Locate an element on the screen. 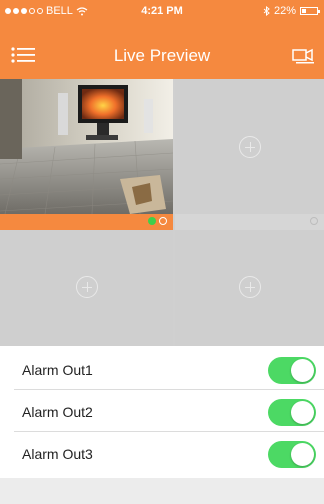 Image resolution: width=324 pixels, height=504 pixels. battery-icon is located at coordinates (310, 11).